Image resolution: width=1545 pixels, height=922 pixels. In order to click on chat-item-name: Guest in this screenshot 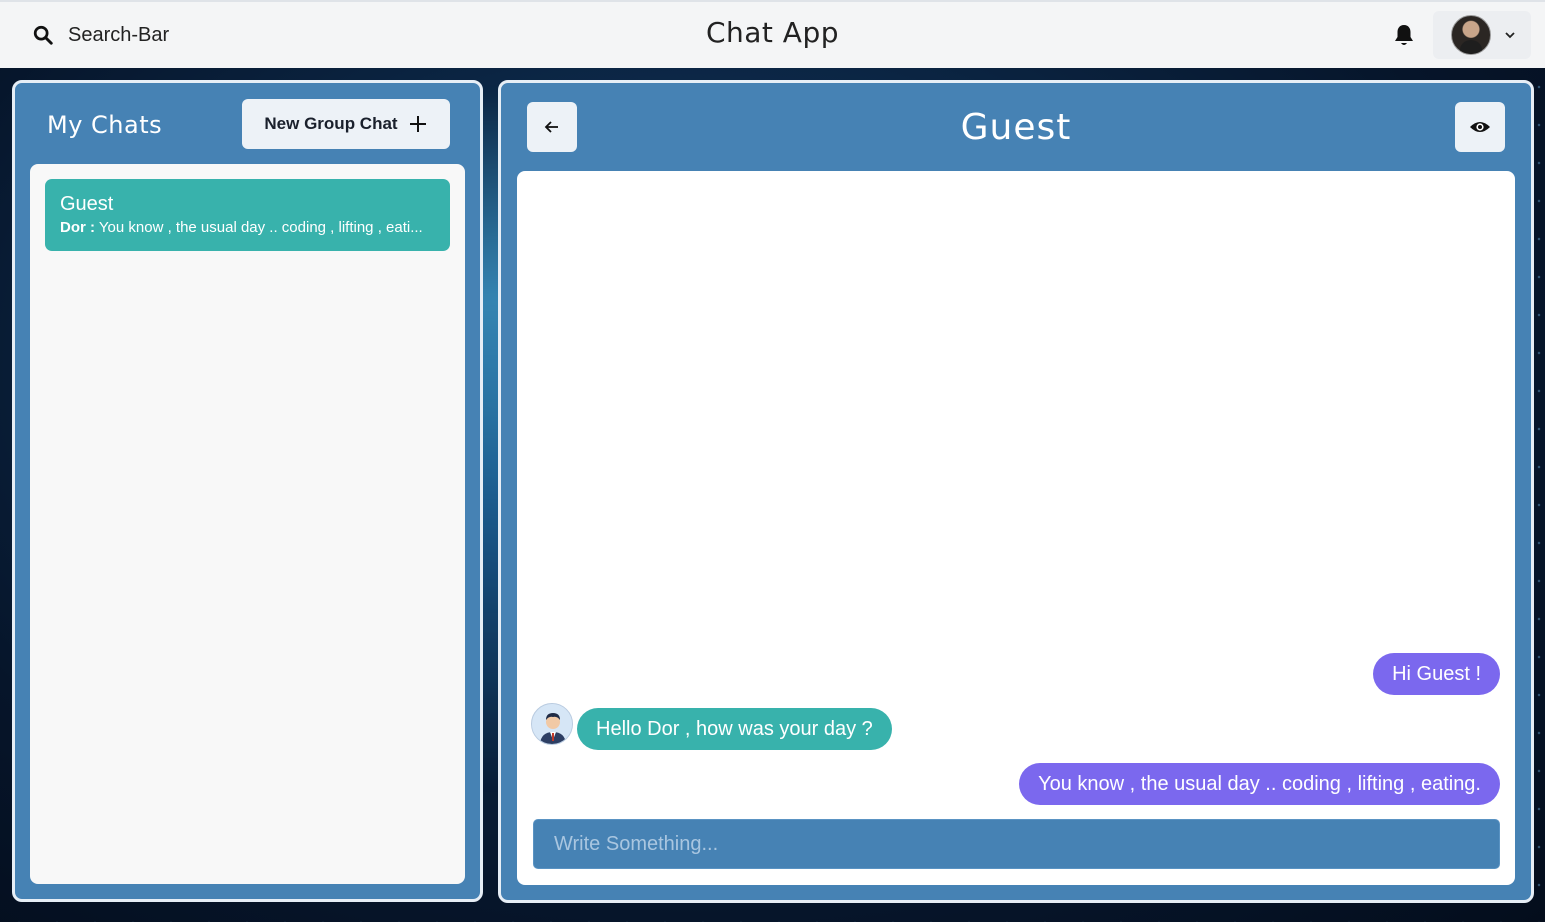, I will do `click(87, 204)`.